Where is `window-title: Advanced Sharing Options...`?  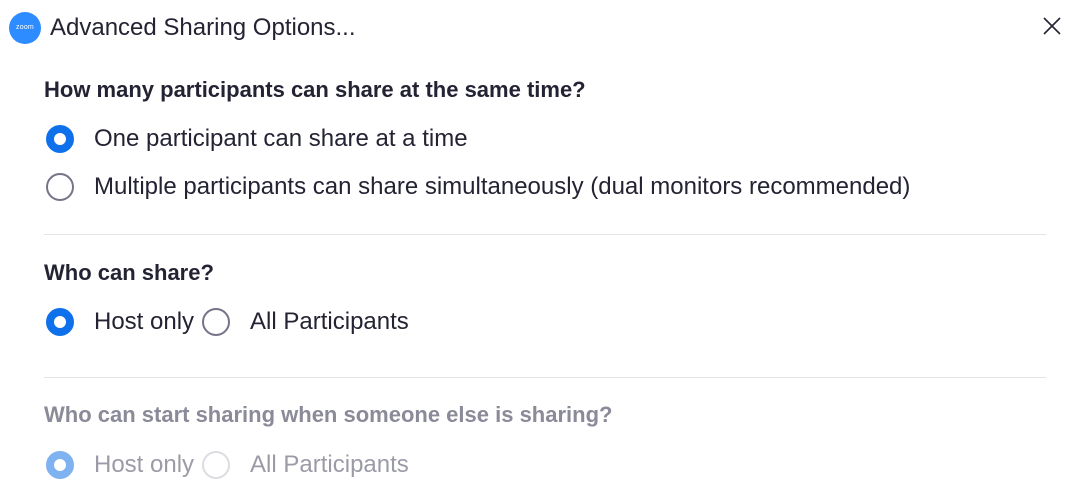 window-title: Advanced Sharing Options... is located at coordinates (203, 27).